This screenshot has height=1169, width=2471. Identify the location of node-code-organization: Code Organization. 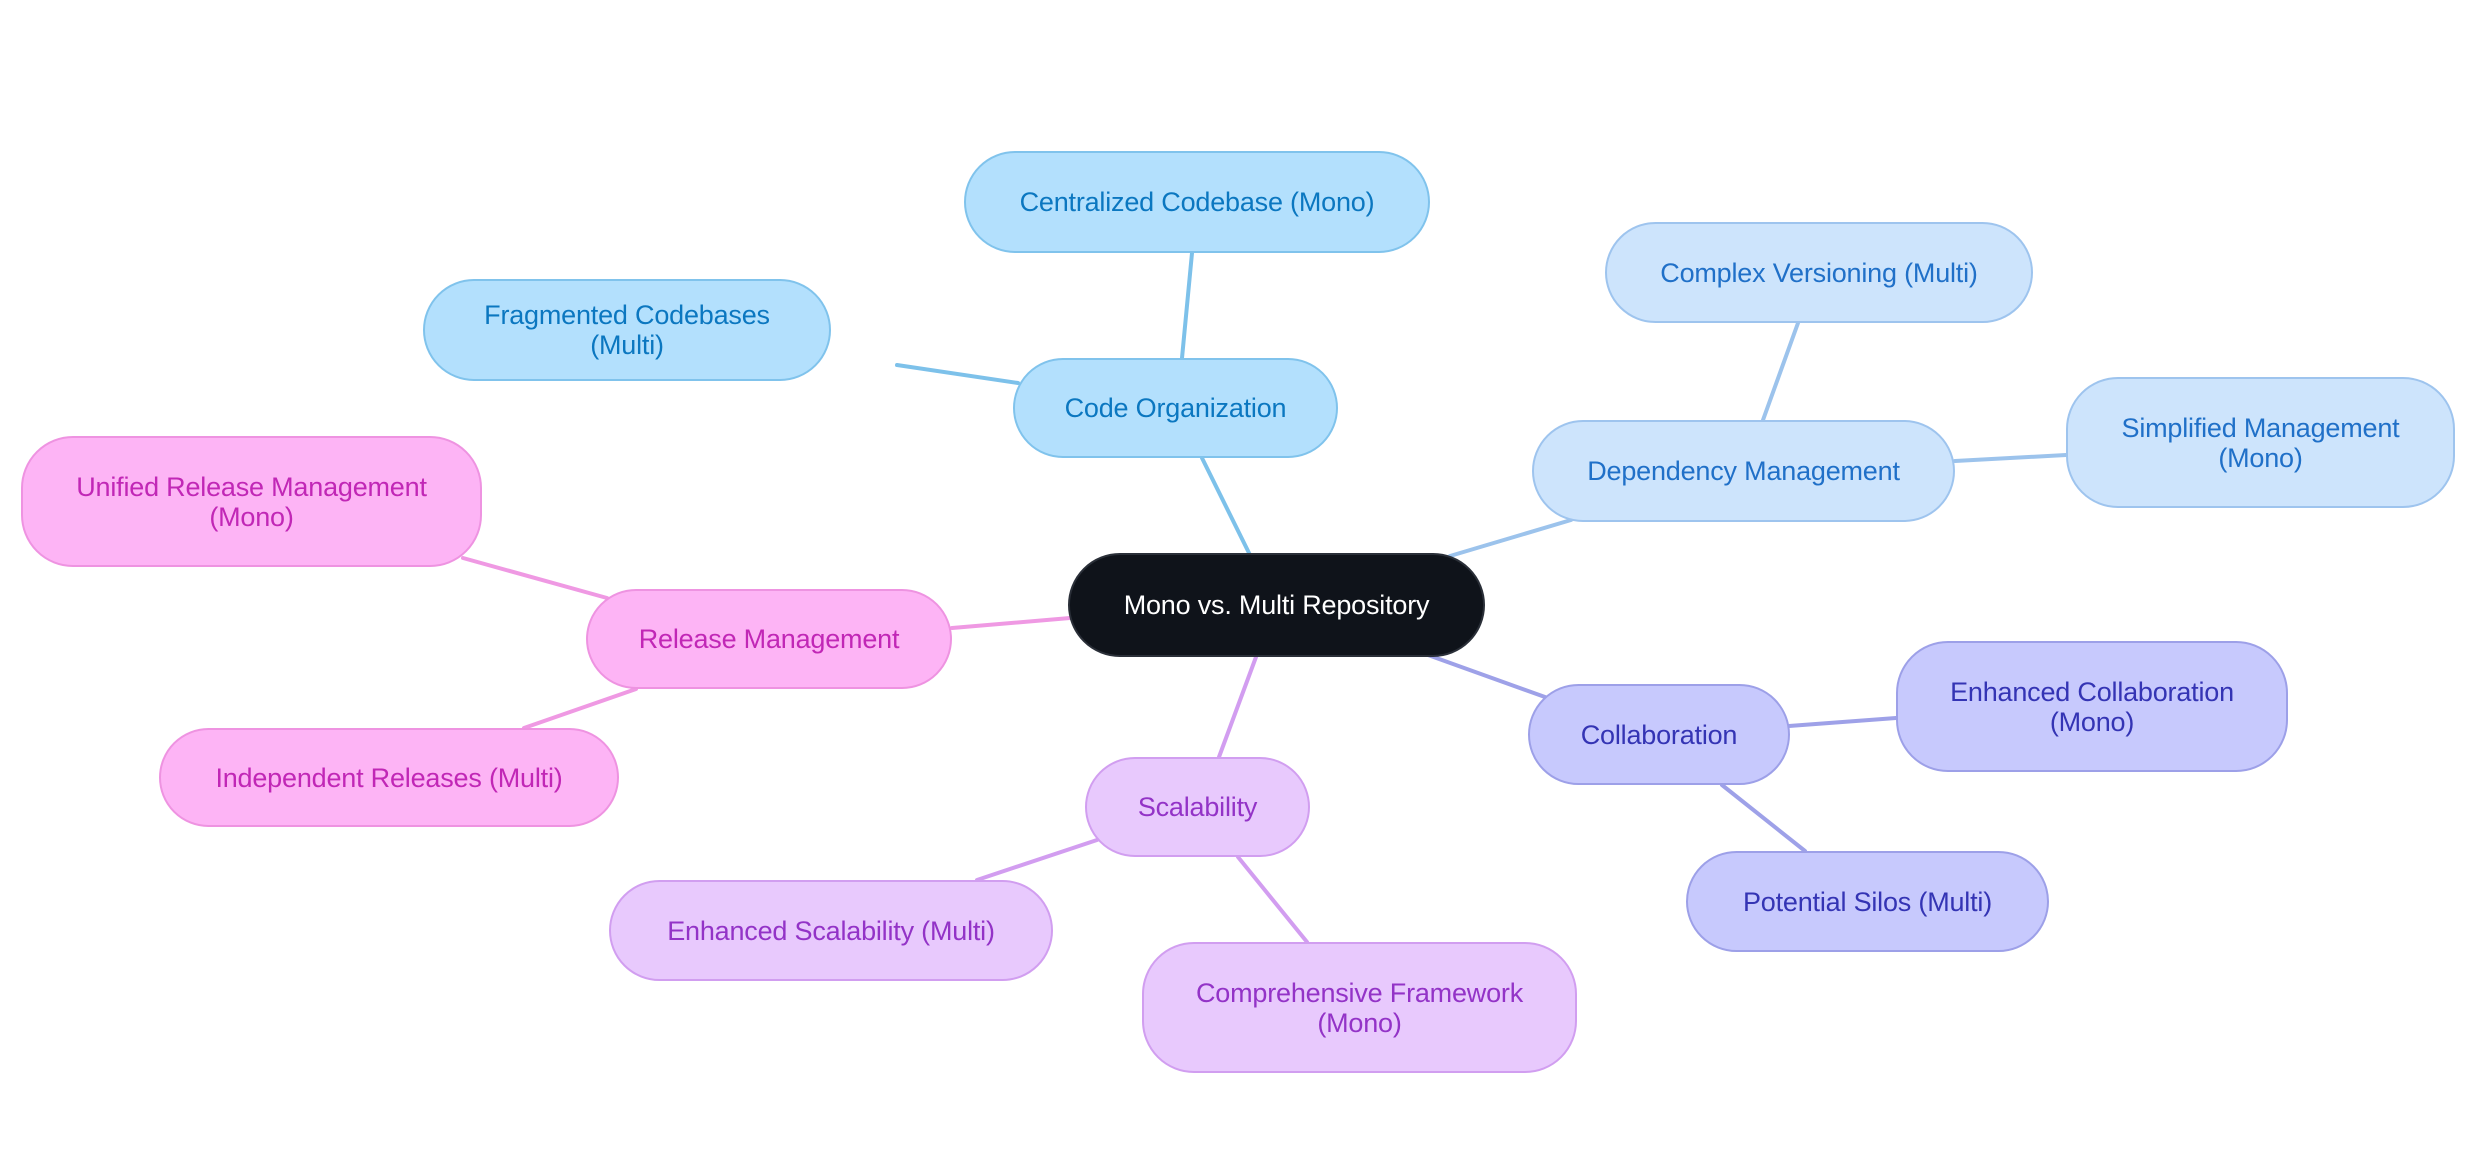
(1175, 408).